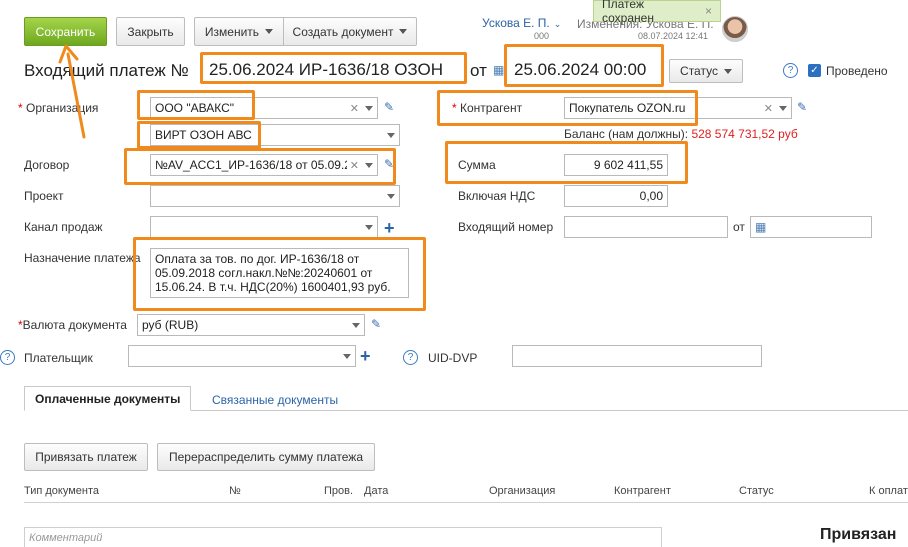  I want to click on tab-label: Связанные документы, so click(275, 400).